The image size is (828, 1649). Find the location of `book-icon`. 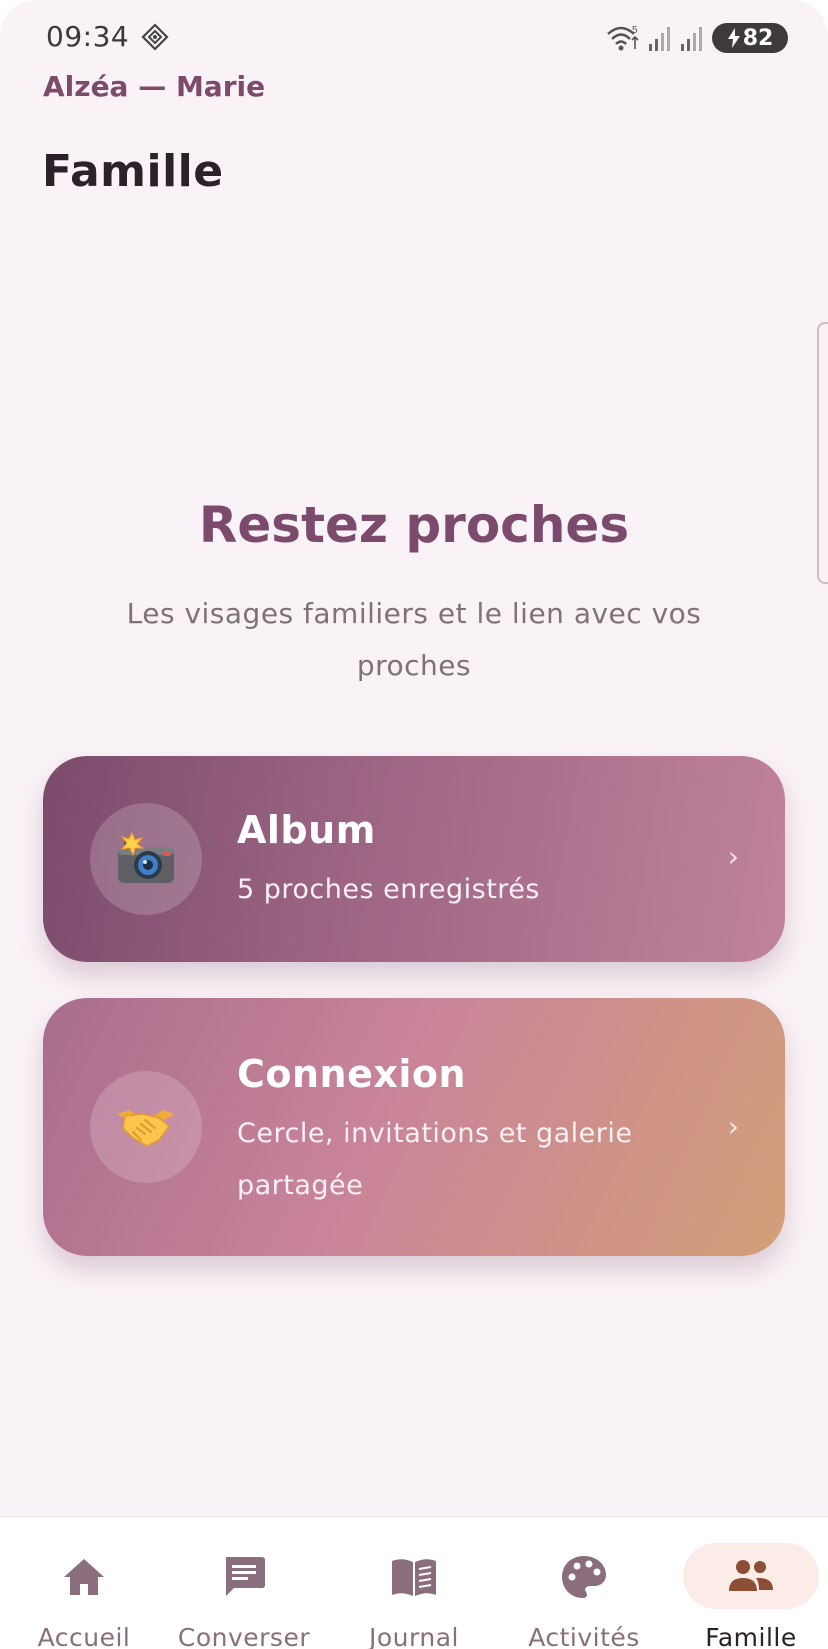

book-icon is located at coordinates (414, 1577).